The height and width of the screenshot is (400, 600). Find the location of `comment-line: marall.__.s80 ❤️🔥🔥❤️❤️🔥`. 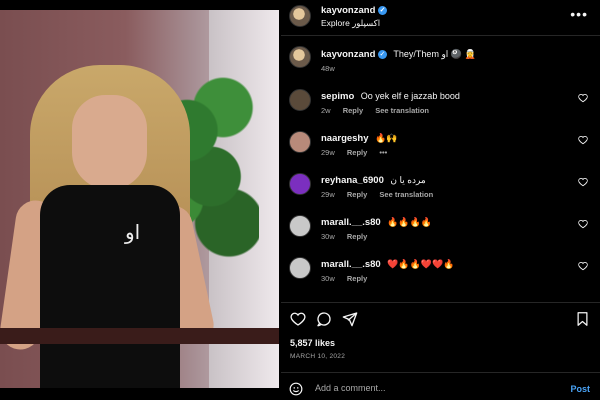

comment-line: marall.__.s80 ❤️🔥🔥❤️❤️🔥 is located at coordinates (387, 264).